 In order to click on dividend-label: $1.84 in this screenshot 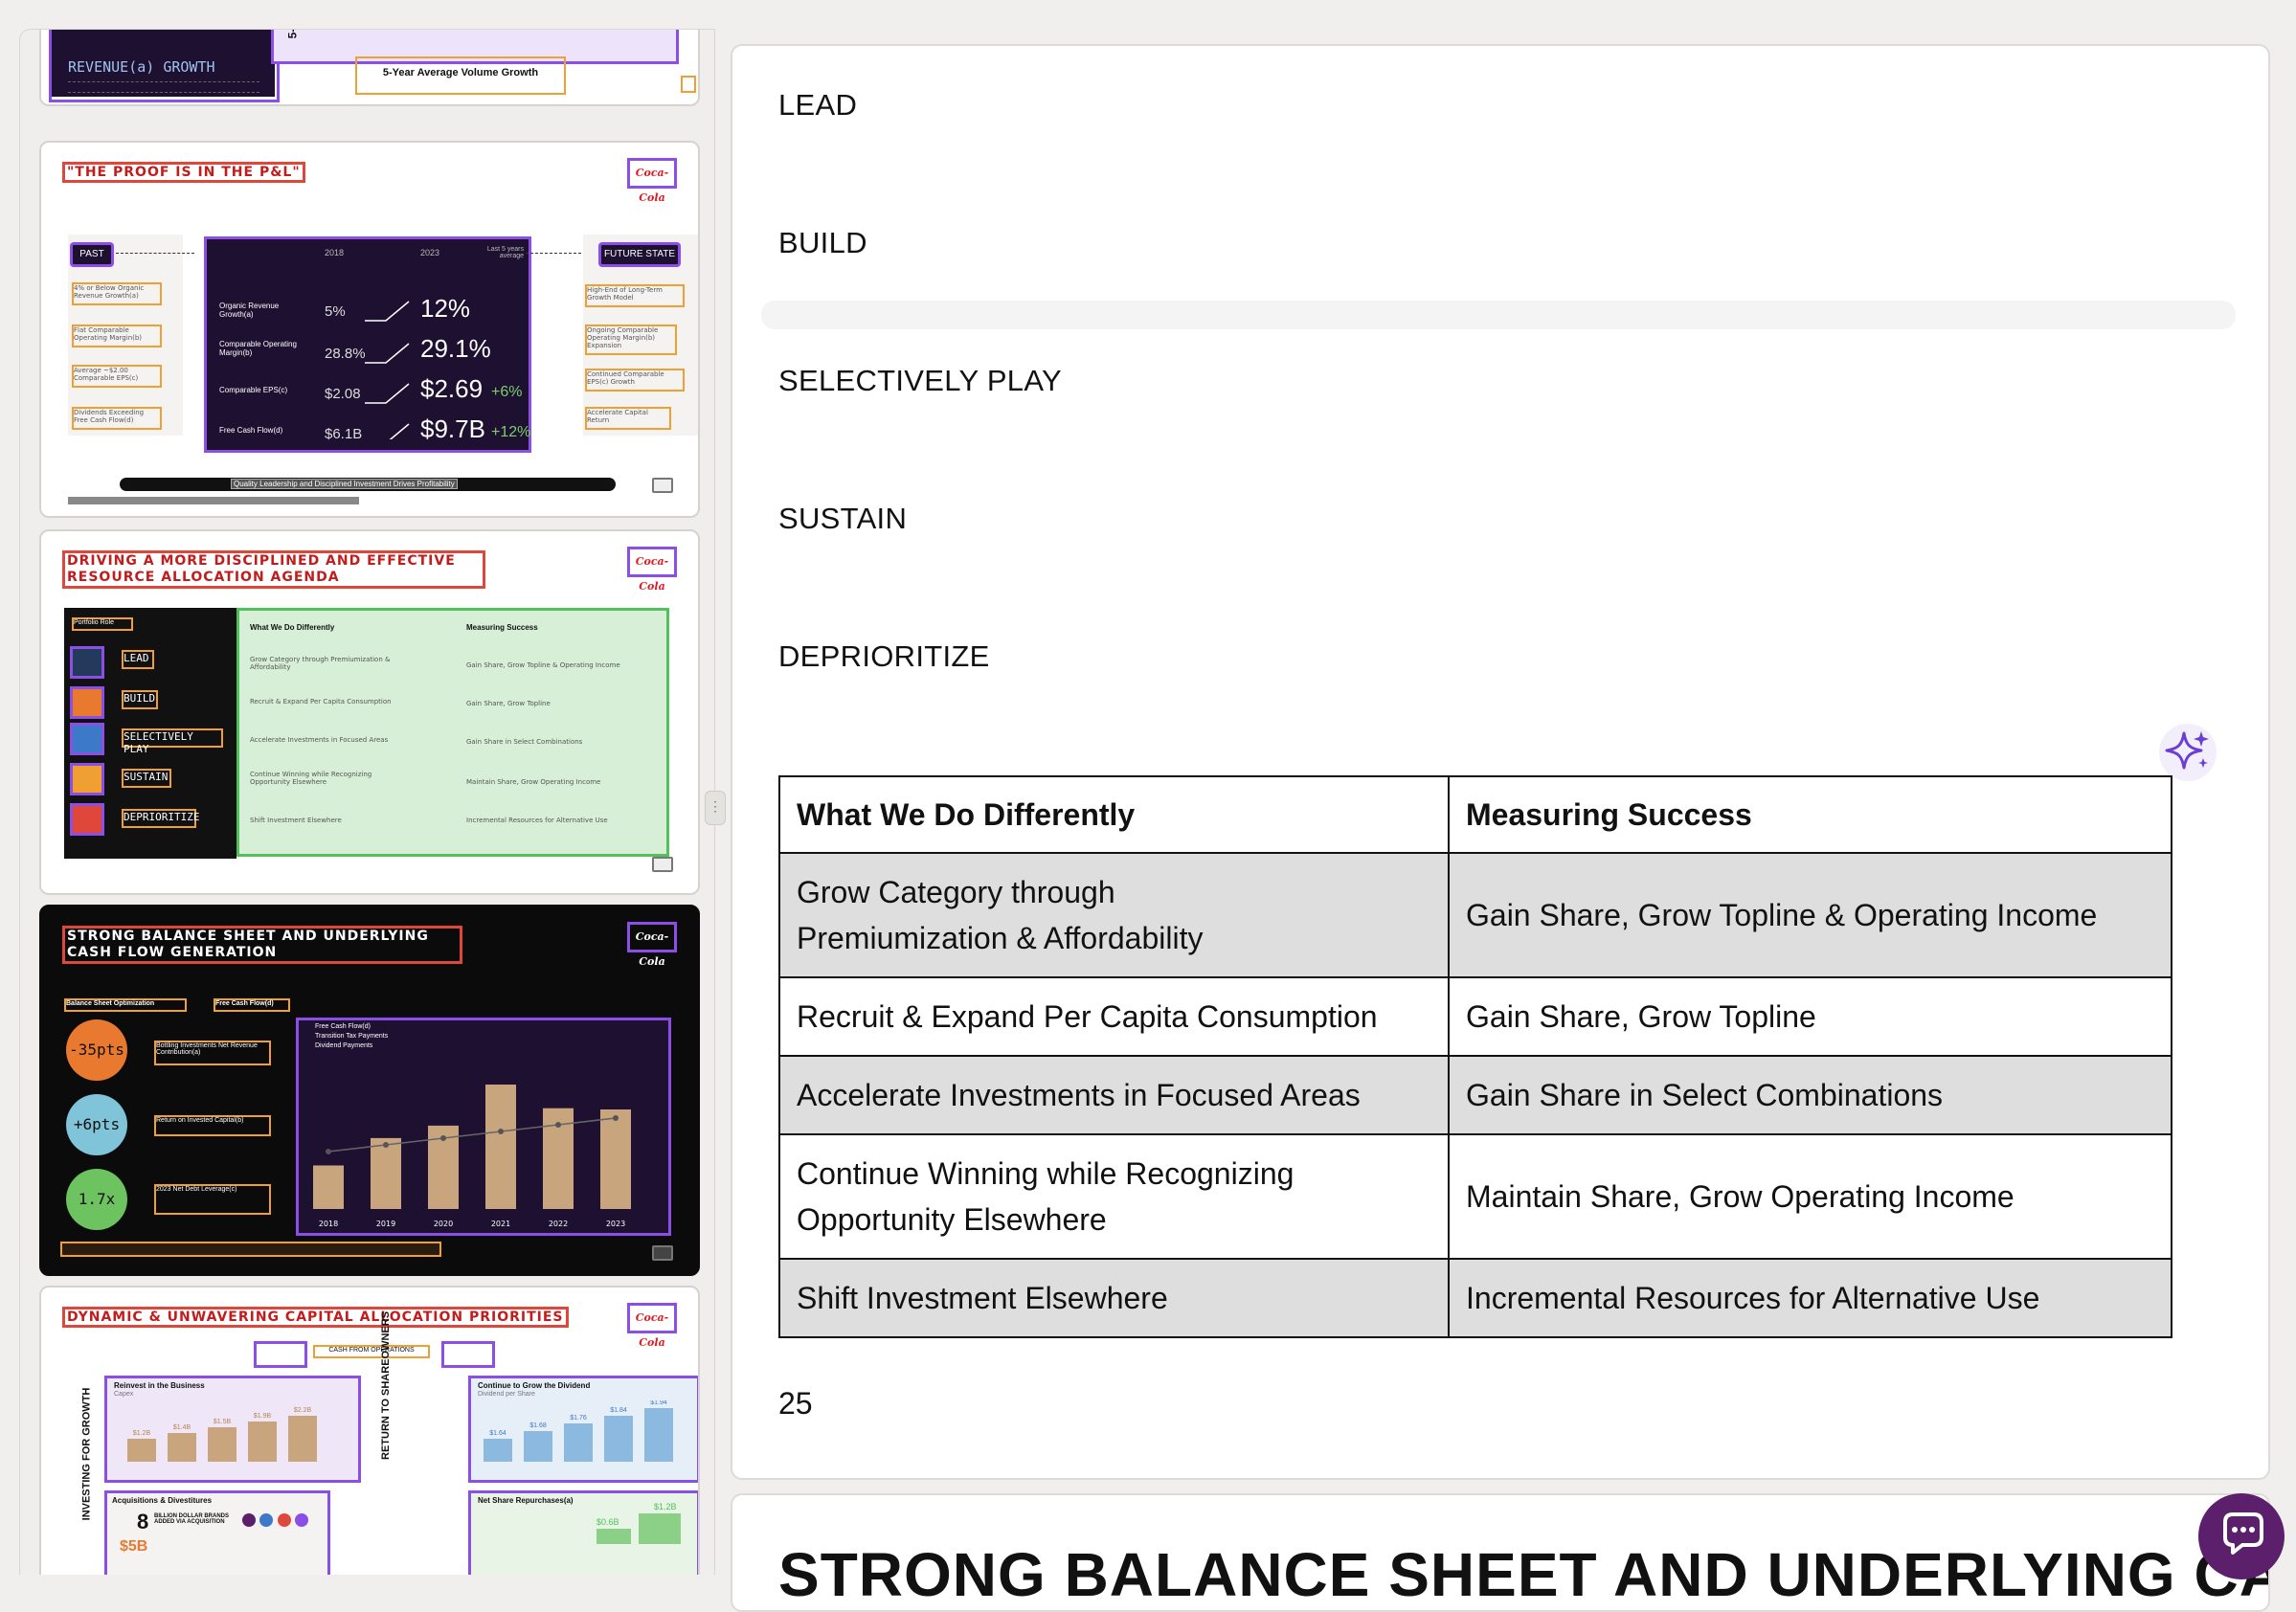, I will do `click(618, 1410)`.